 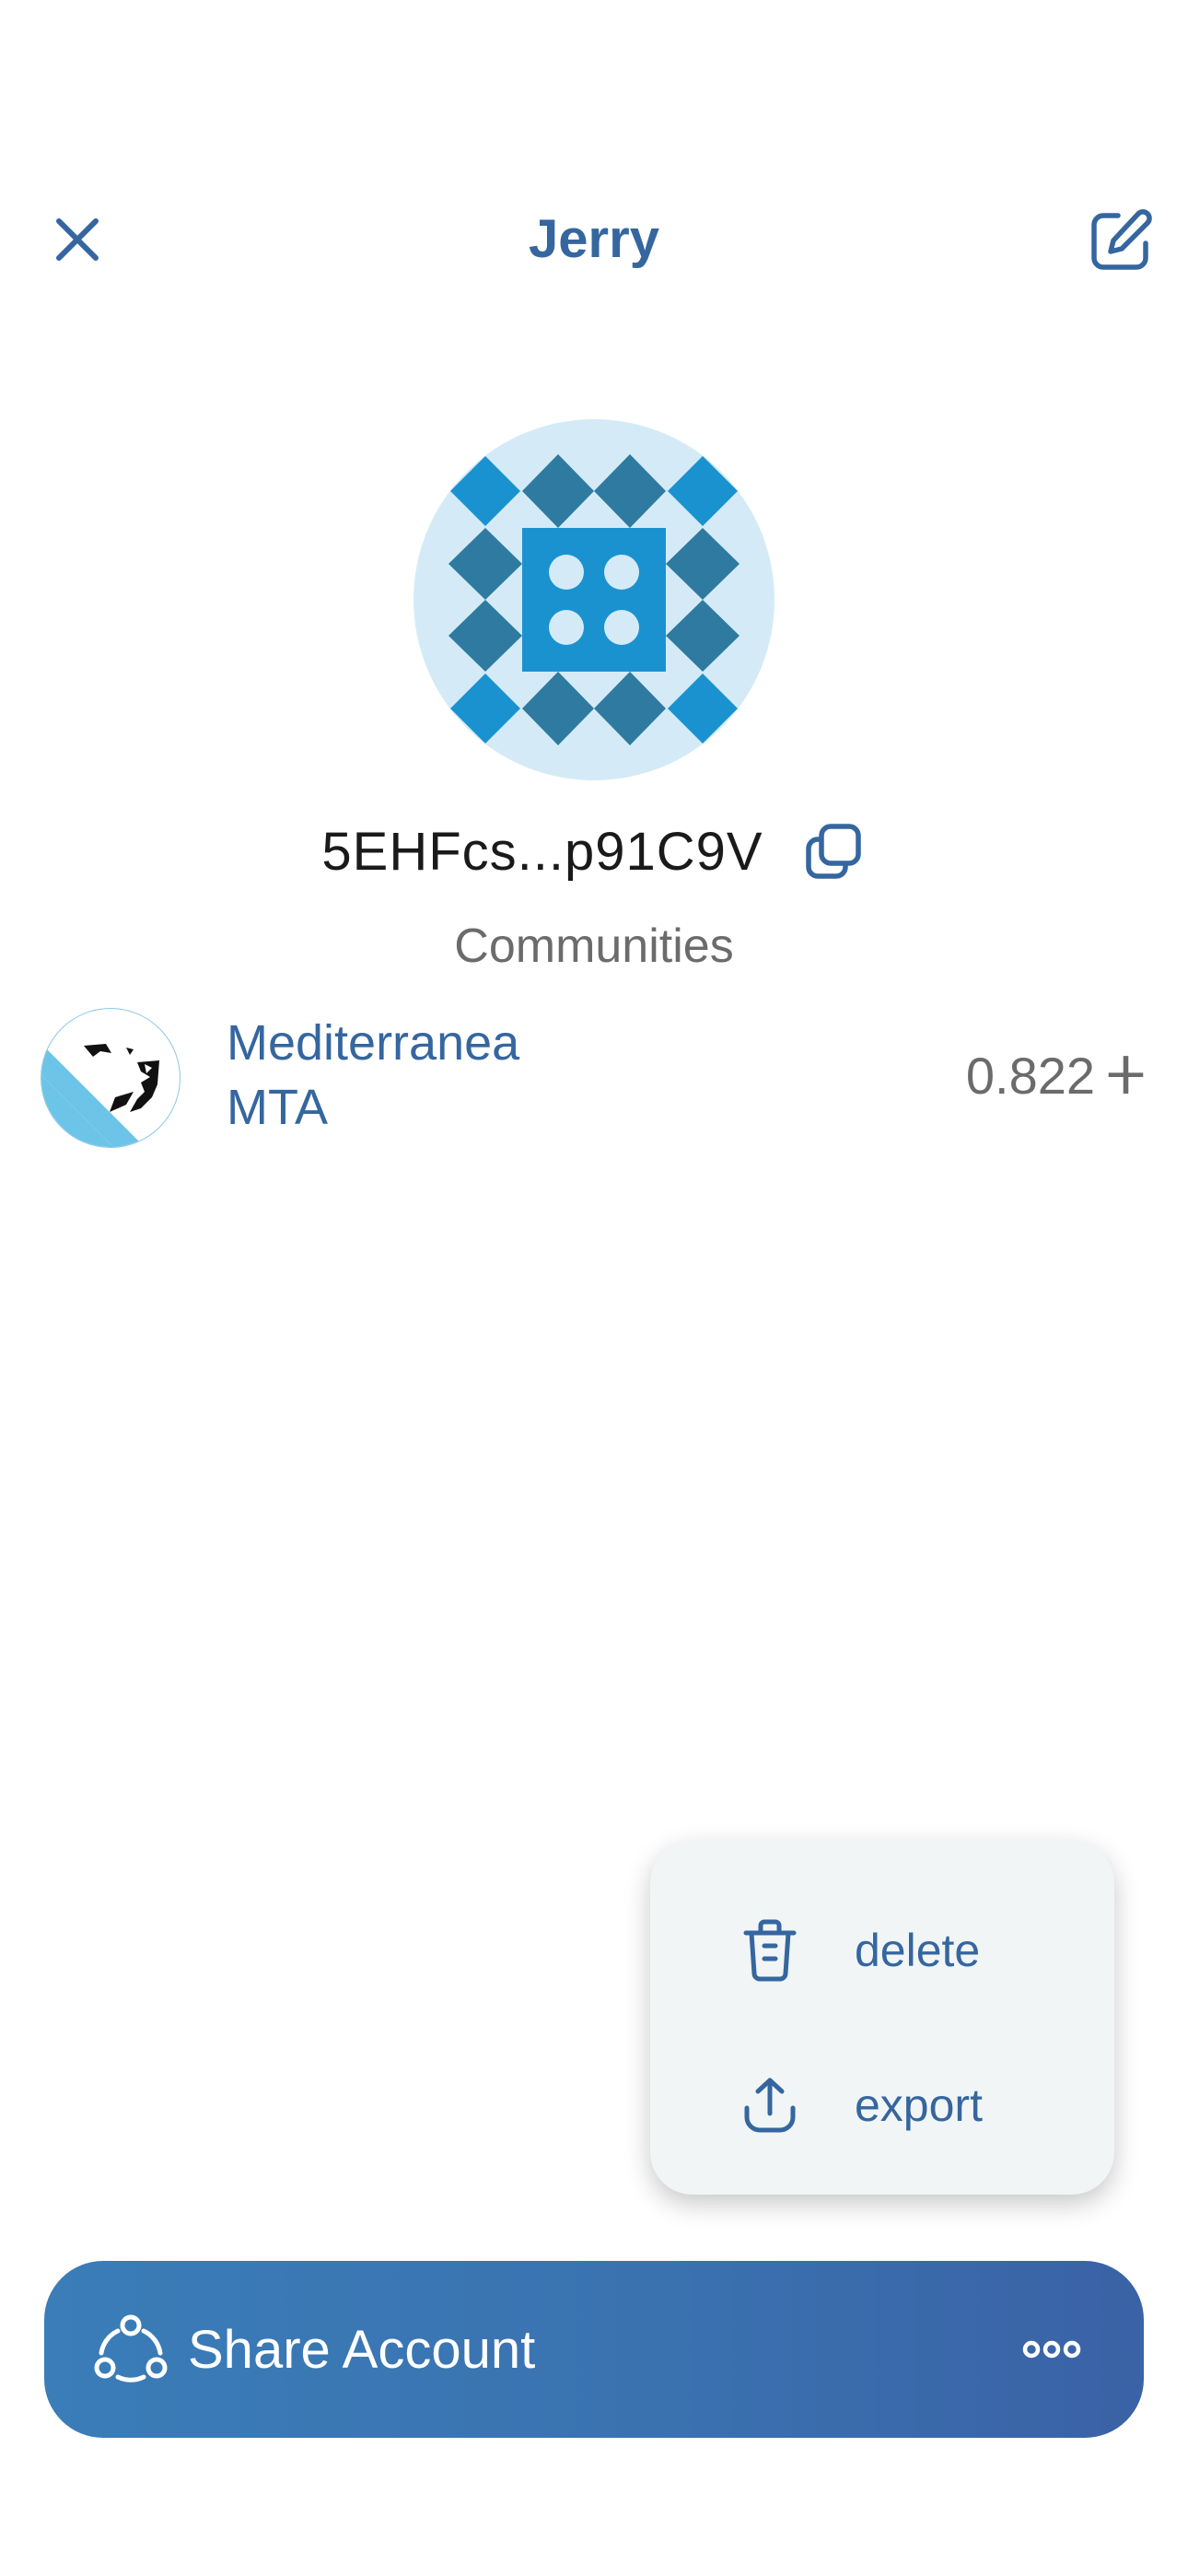 What do you see at coordinates (593, 1078) in the screenshot?
I see `community-item: Mediterranea MTA 0.822 ⵜ` at bounding box center [593, 1078].